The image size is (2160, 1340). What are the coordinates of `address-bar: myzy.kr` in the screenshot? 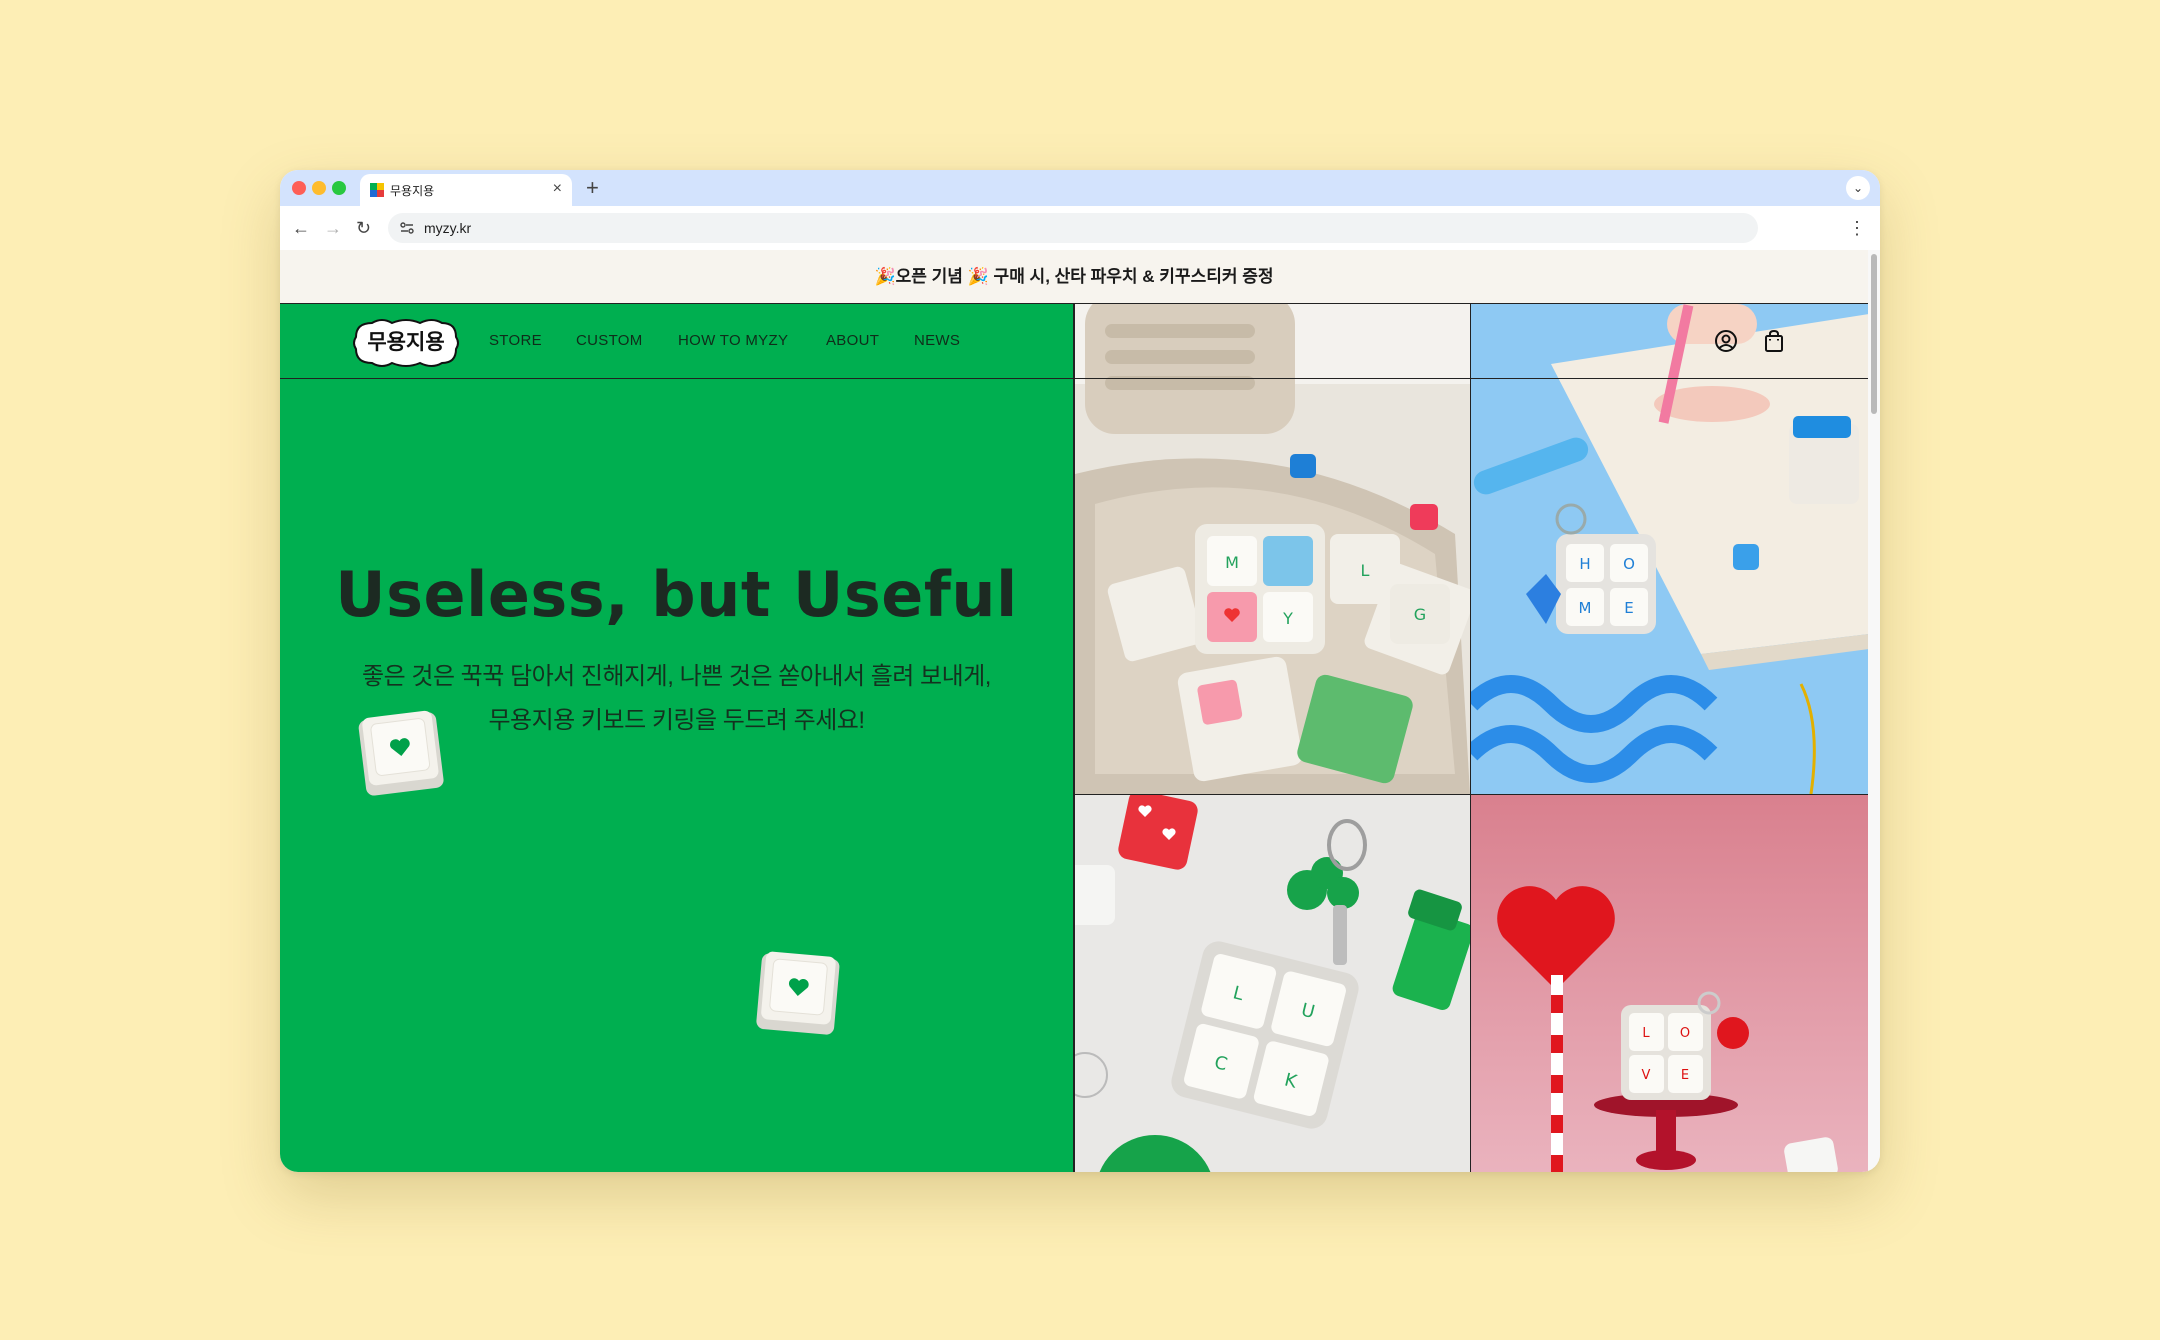 It's located at (1073, 228).